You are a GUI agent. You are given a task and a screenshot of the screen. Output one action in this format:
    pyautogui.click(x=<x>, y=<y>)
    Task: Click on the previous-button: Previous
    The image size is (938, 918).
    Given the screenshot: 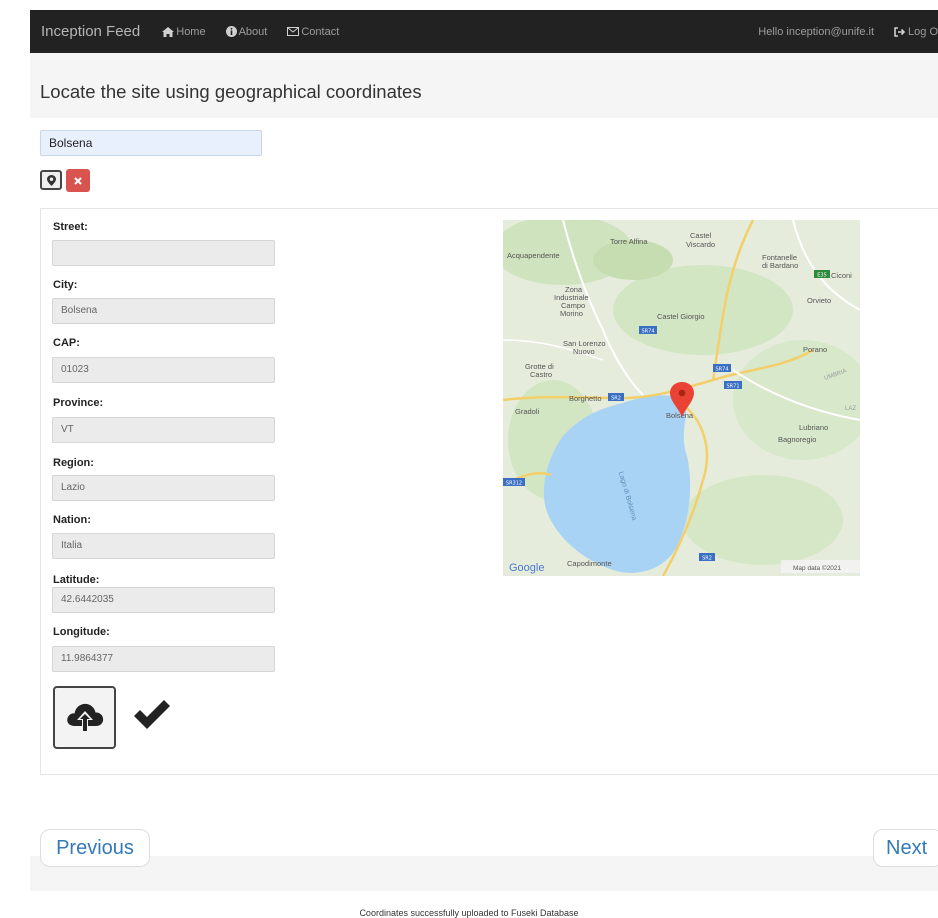 What is the action you would take?
    pyautogui.click(x=95, y=848)
    